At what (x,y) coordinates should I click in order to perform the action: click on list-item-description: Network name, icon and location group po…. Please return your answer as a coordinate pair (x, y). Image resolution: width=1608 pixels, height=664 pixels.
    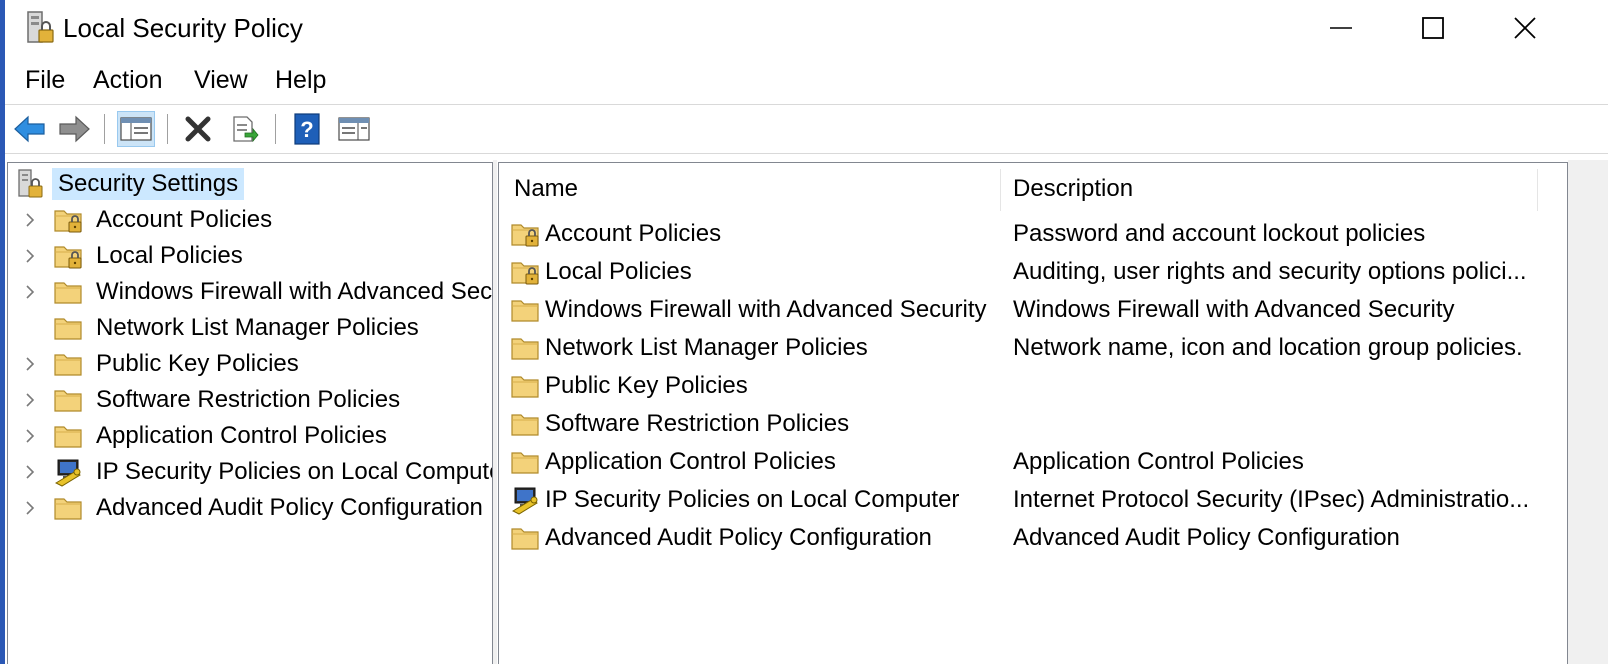
    Looking at the image, I should click on (1268, 347).